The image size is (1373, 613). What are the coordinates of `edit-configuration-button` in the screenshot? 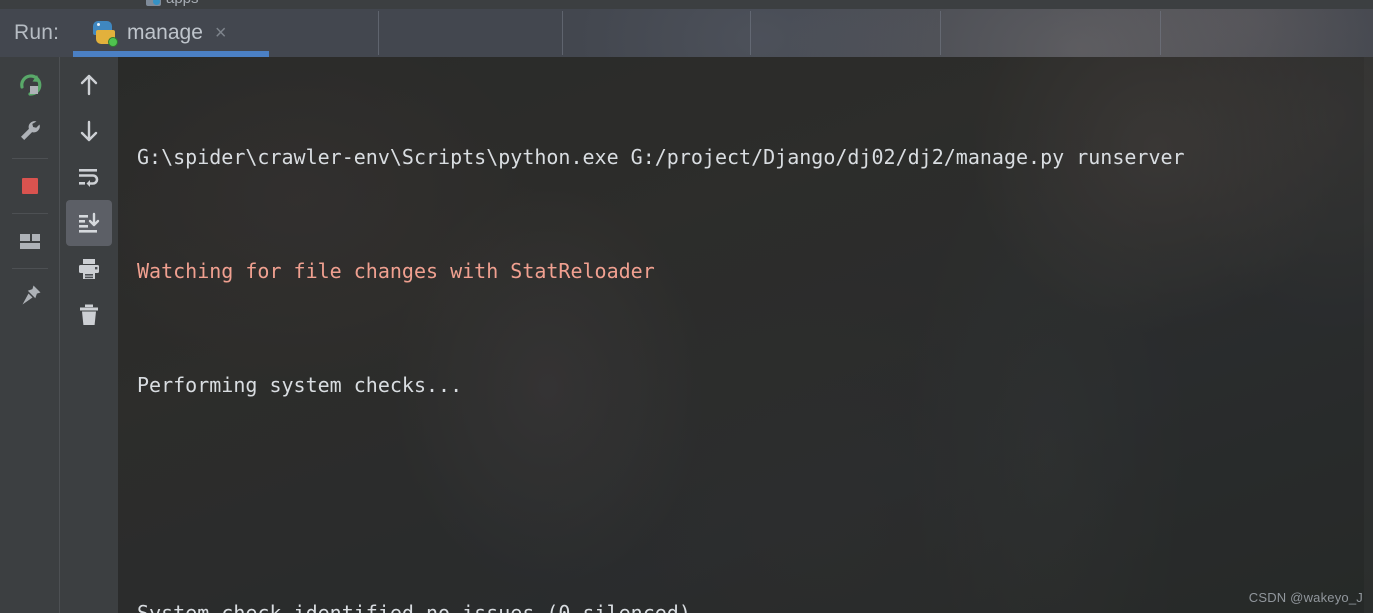 It's located at (30, 131).